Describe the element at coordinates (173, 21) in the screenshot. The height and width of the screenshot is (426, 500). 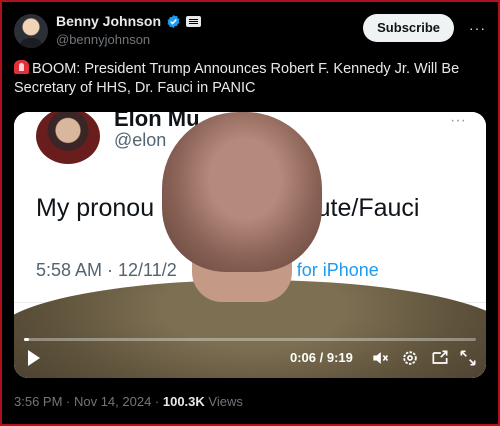
I see `verified-badge-icon` at that location.